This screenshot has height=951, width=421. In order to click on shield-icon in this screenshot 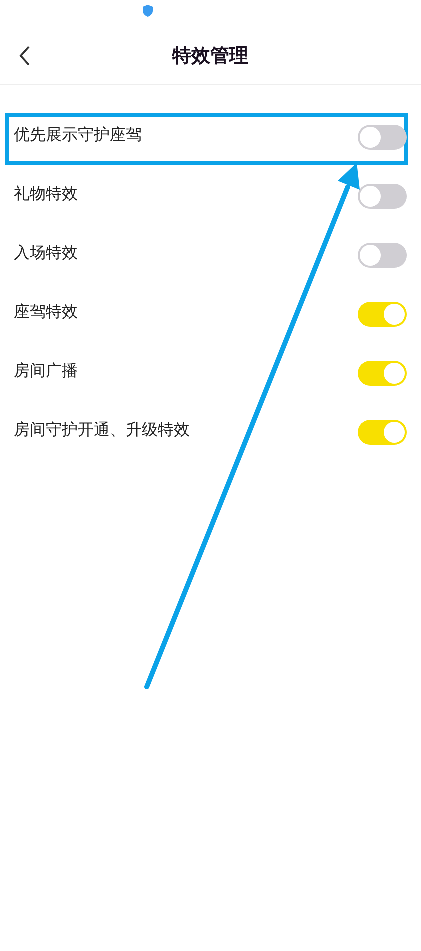, I will do `click(147, 11)`.